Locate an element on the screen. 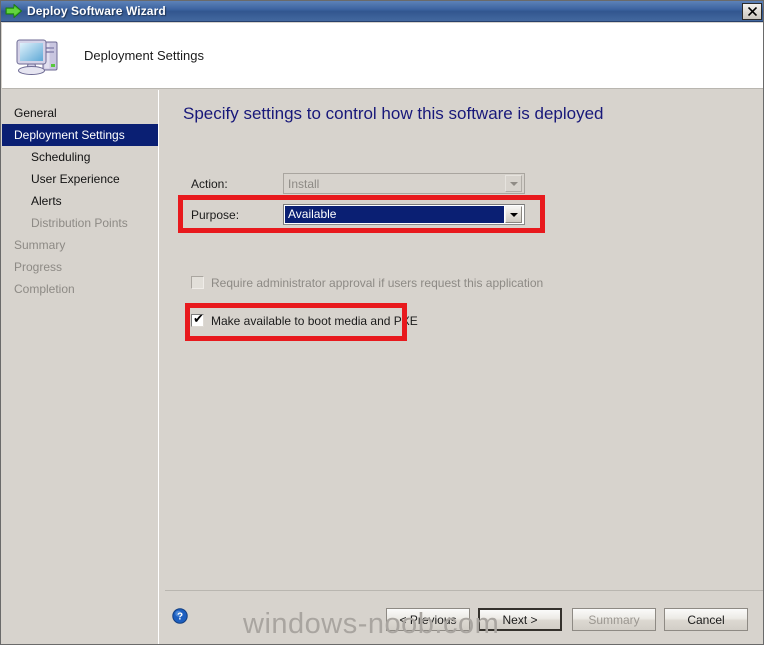 This screenshot has width=764, height=645. sidebar-item-scheduling: Scheduling is located at coordinates (80, 157).